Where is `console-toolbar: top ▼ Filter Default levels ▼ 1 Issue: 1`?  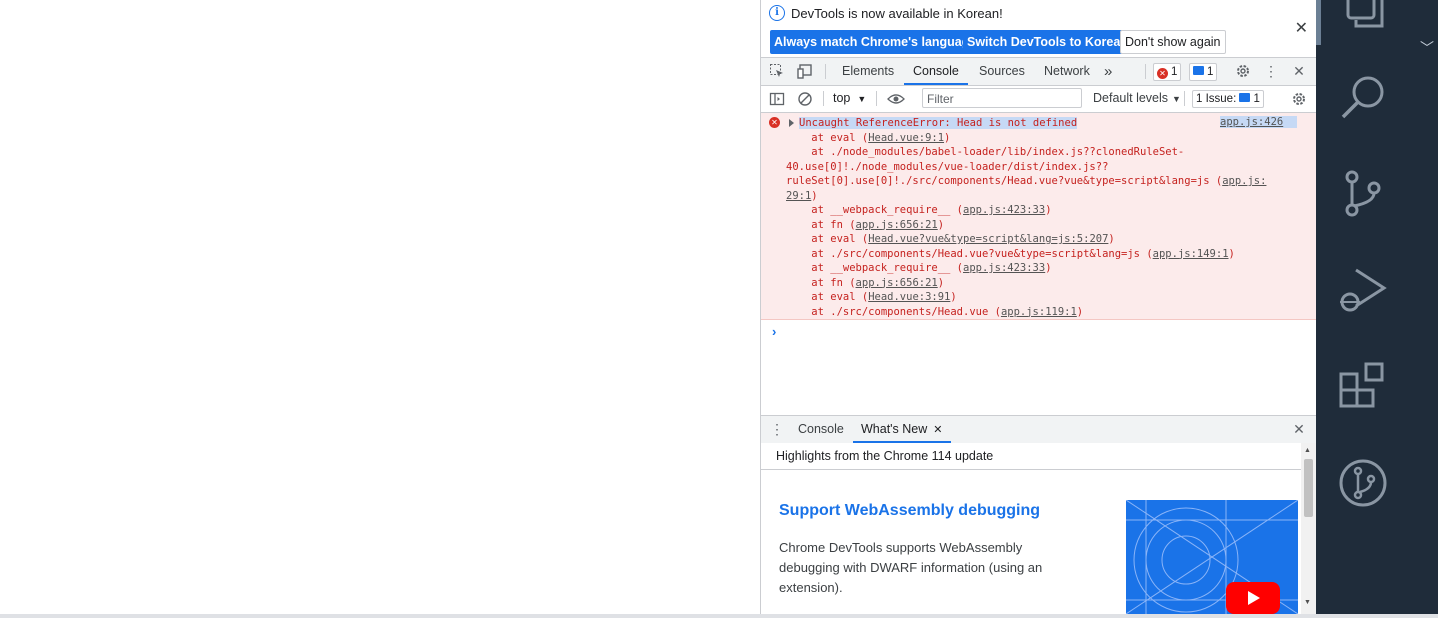
console-toolbar: top ▼ Filter Default levels ▼ 1 Issue: 1 is located at coordinates (1038, 99).